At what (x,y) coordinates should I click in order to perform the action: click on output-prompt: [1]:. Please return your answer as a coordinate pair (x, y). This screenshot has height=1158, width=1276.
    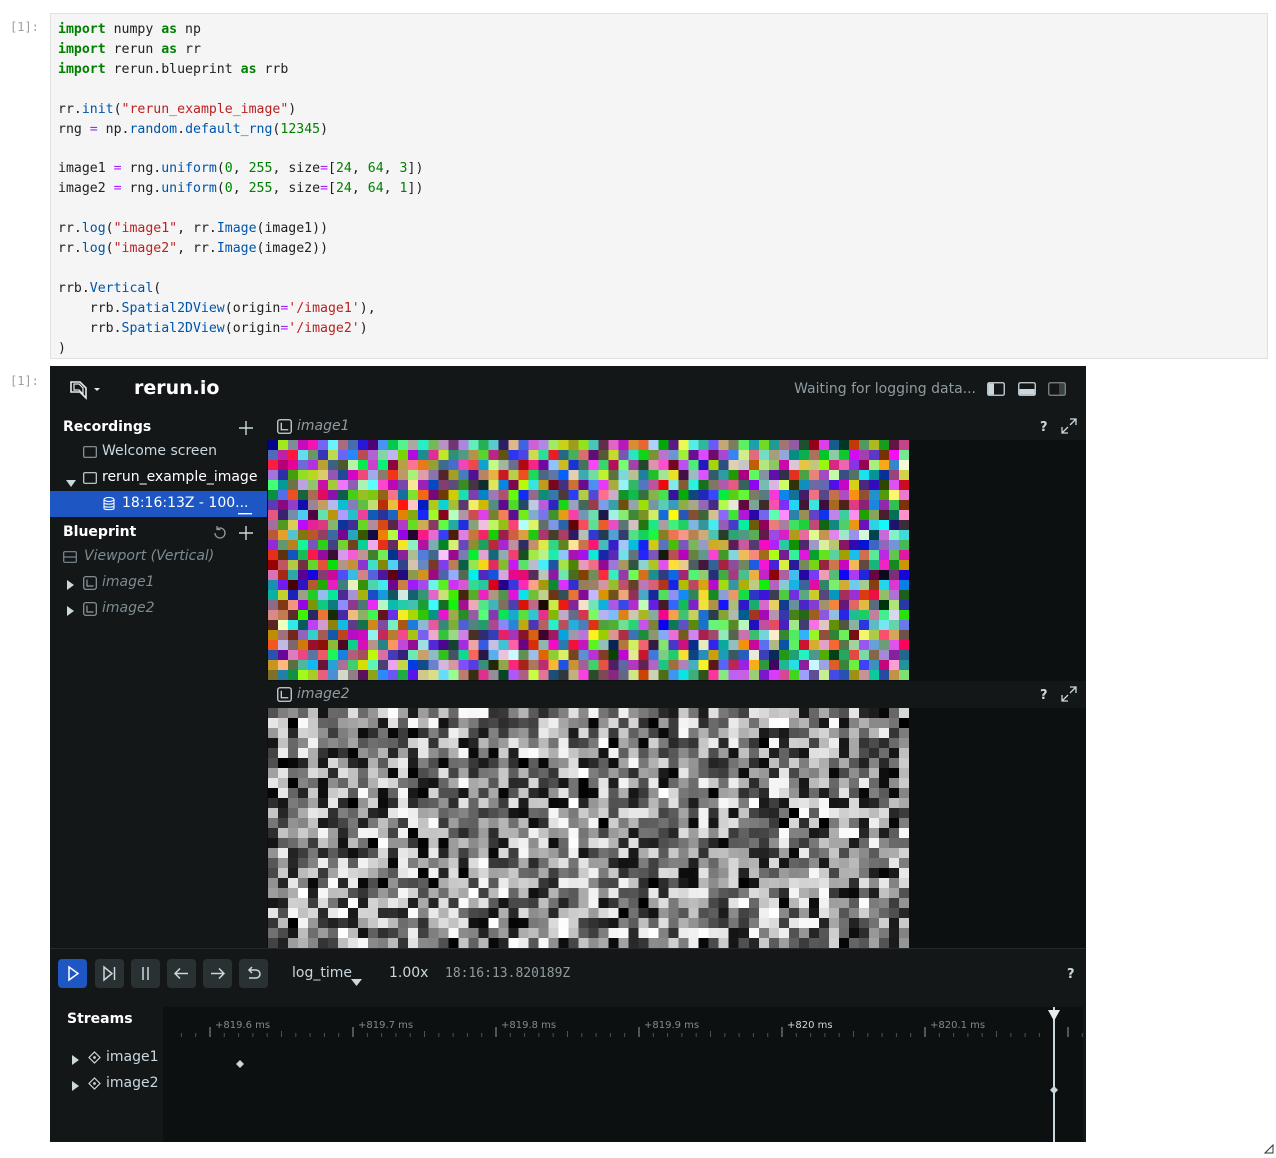
    Looking at the image, I should click on (24, 381).